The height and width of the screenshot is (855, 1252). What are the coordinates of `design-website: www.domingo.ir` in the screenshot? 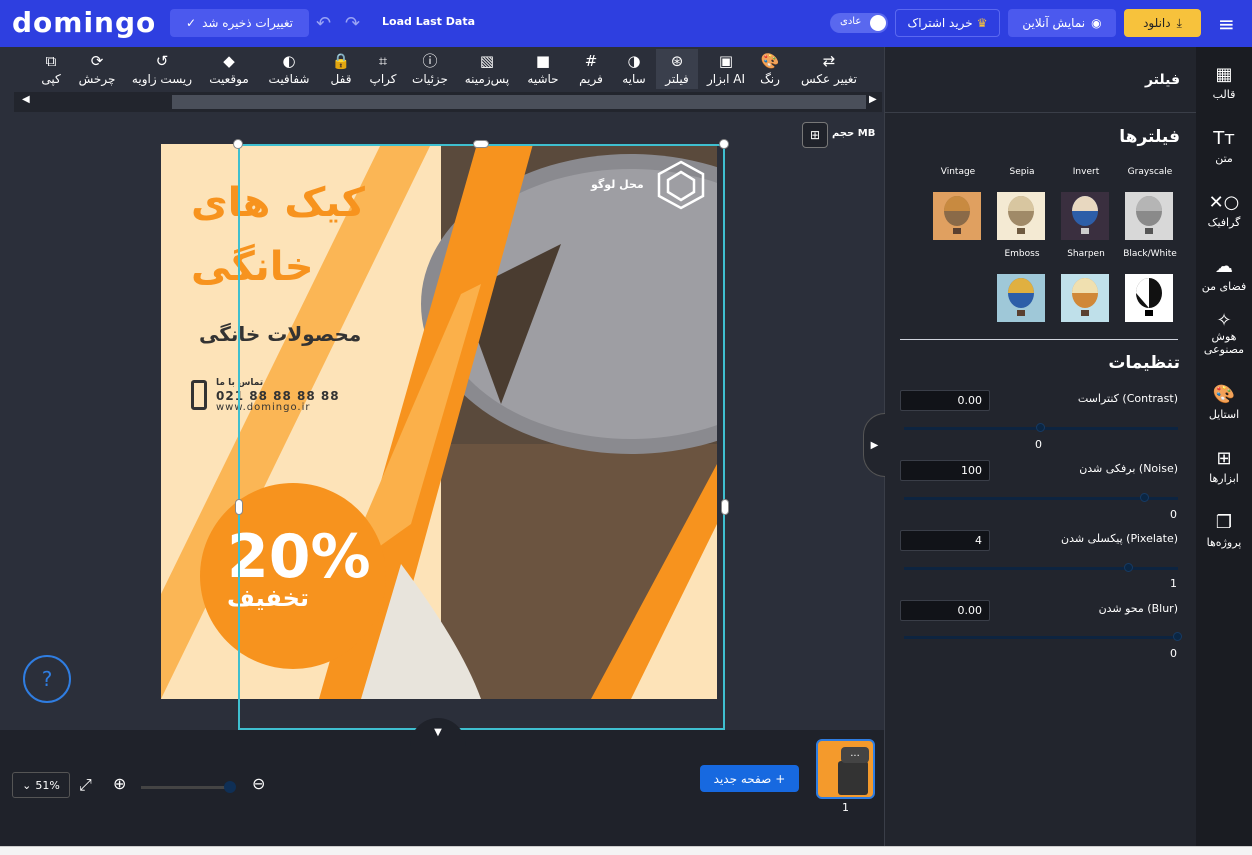 It's located at (263, 407).